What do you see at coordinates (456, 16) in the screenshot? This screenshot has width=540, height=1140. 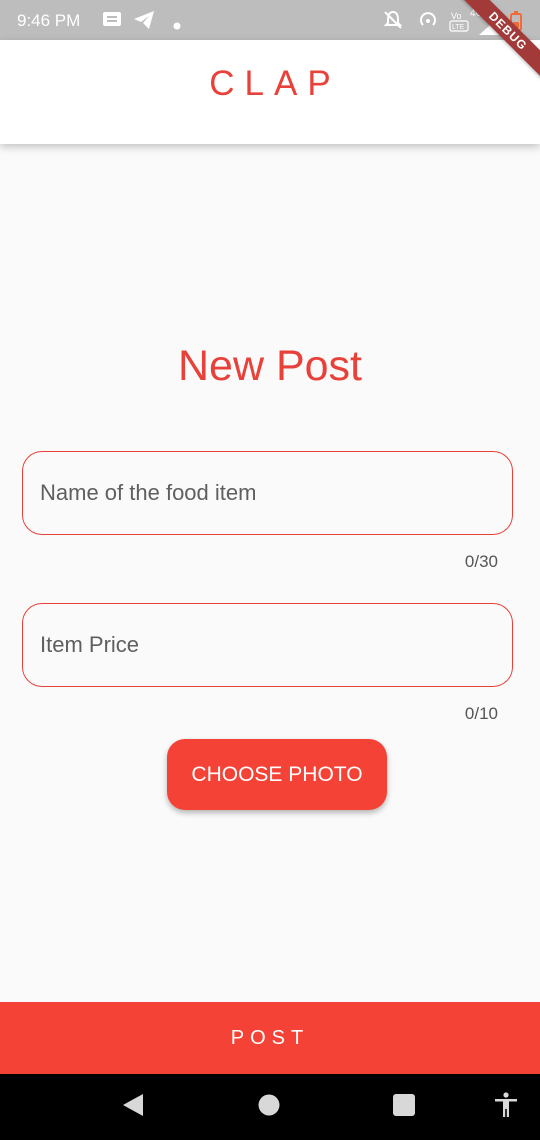 I see `svg-text: Vo` at bounding box center [456, 16].